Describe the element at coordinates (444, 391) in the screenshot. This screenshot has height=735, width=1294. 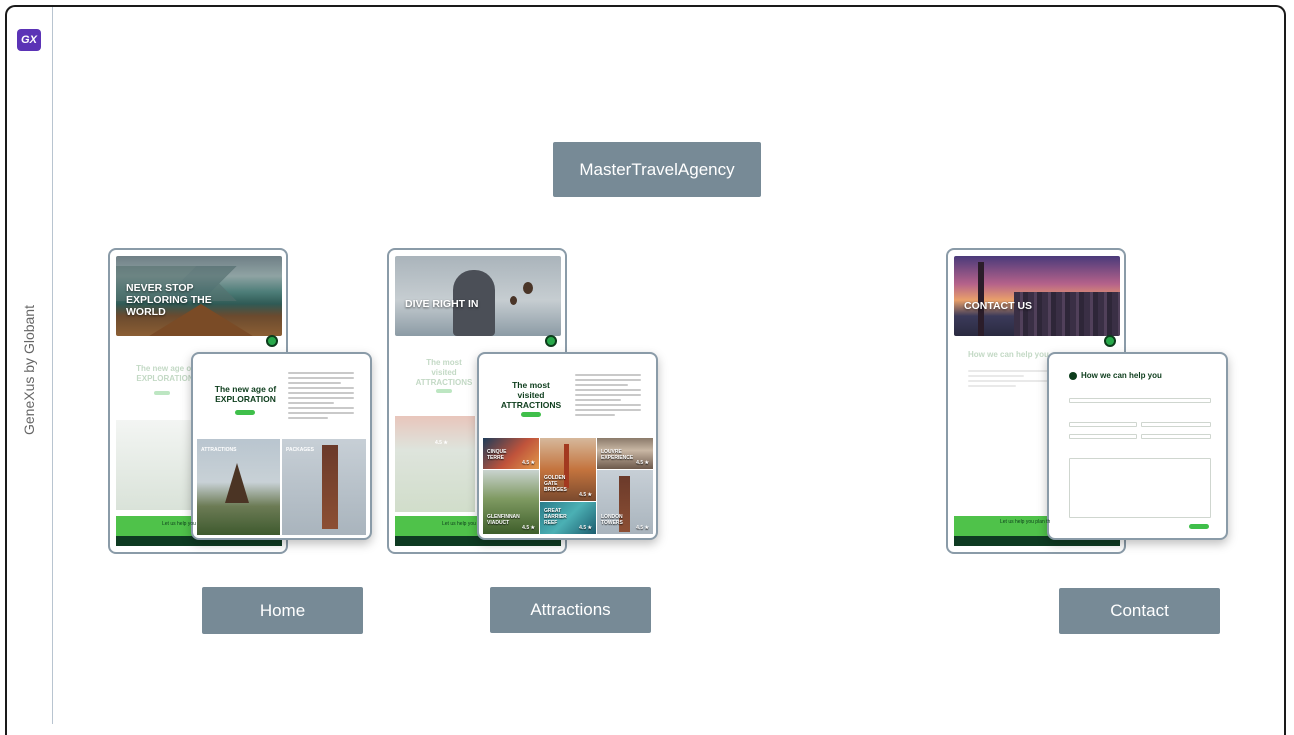
I see `attractions-faded-pill` at that location.